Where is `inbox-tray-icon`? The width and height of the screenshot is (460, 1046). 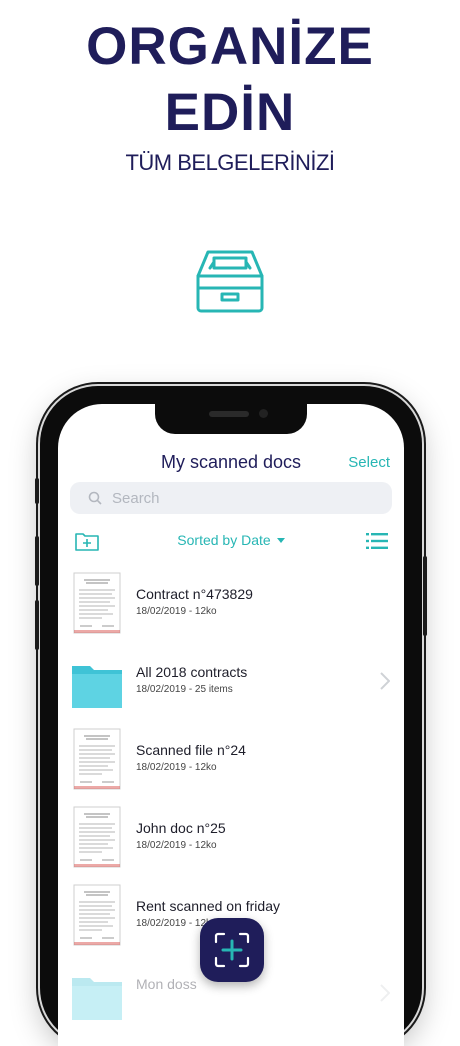
inbox-tray-icon is located at coordinates (230, 281).